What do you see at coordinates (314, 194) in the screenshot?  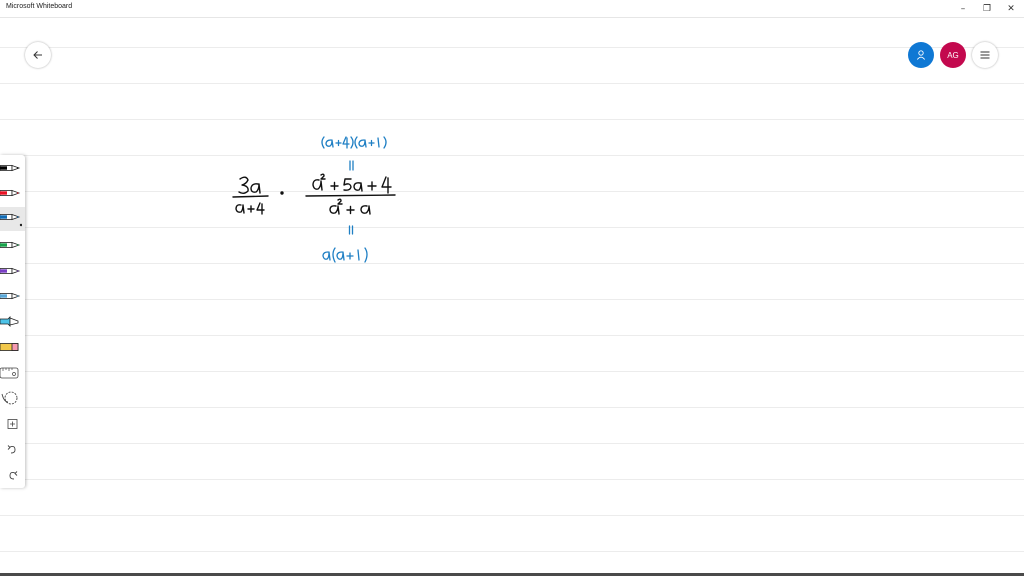 I see `black-ink-expression` at bounding box center [314, 194].